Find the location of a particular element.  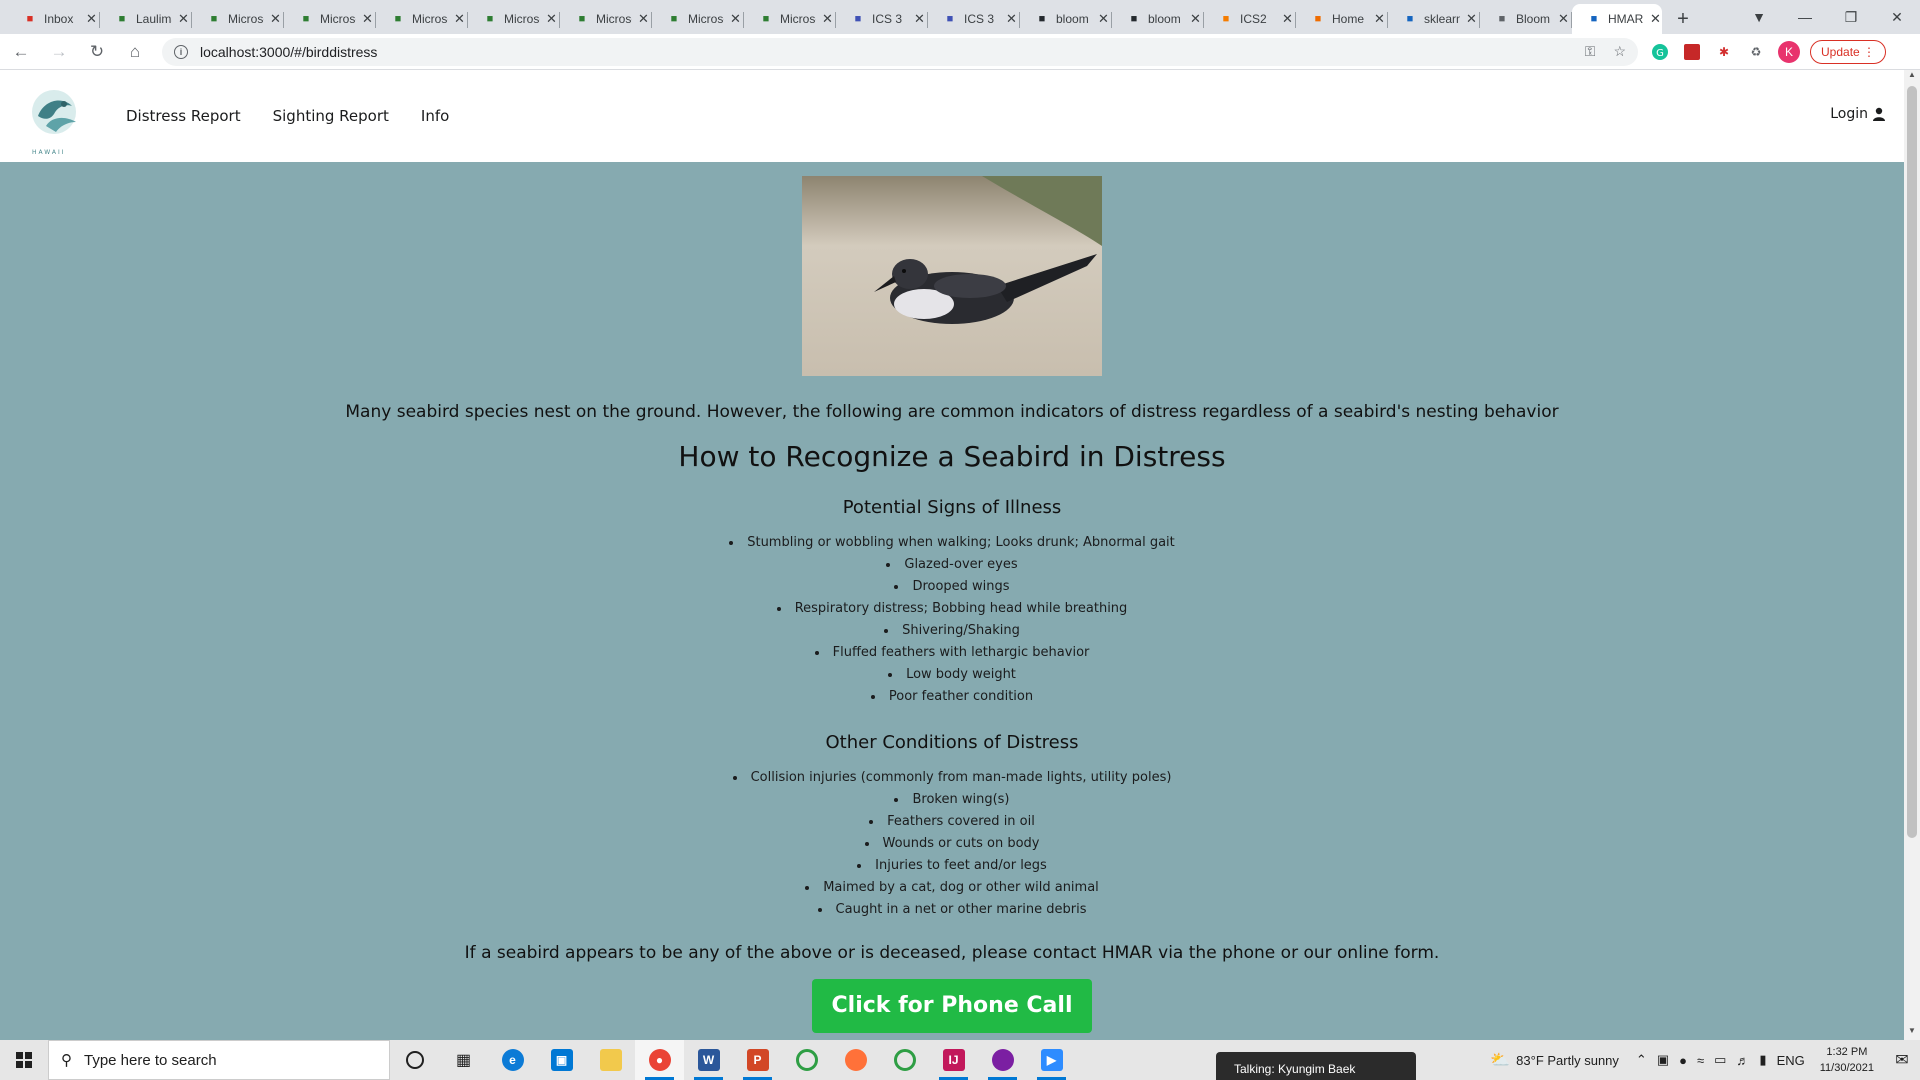

cortana-icon is located at coordinates (414, 1060).